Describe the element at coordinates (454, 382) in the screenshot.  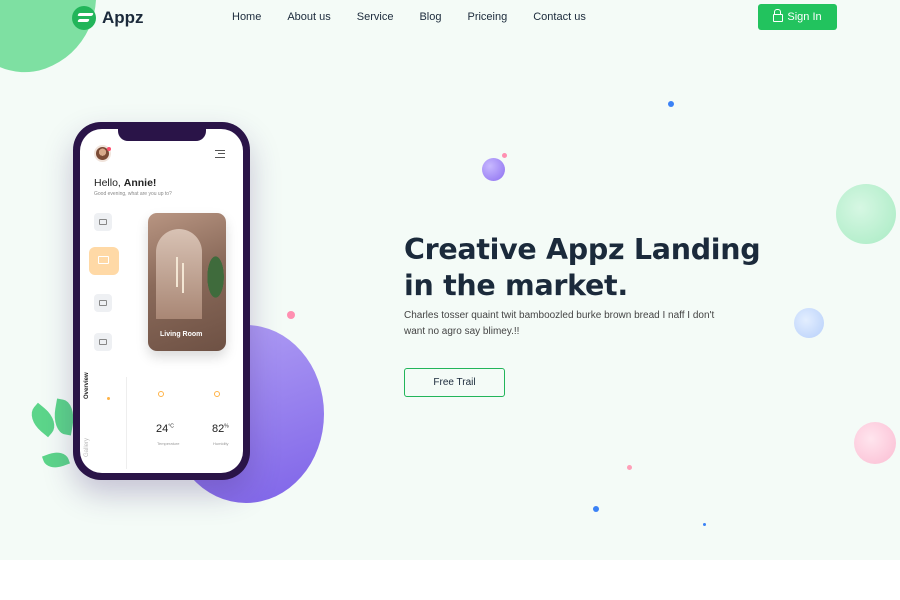
I see `free-trial-button: Free Trail` at that location.